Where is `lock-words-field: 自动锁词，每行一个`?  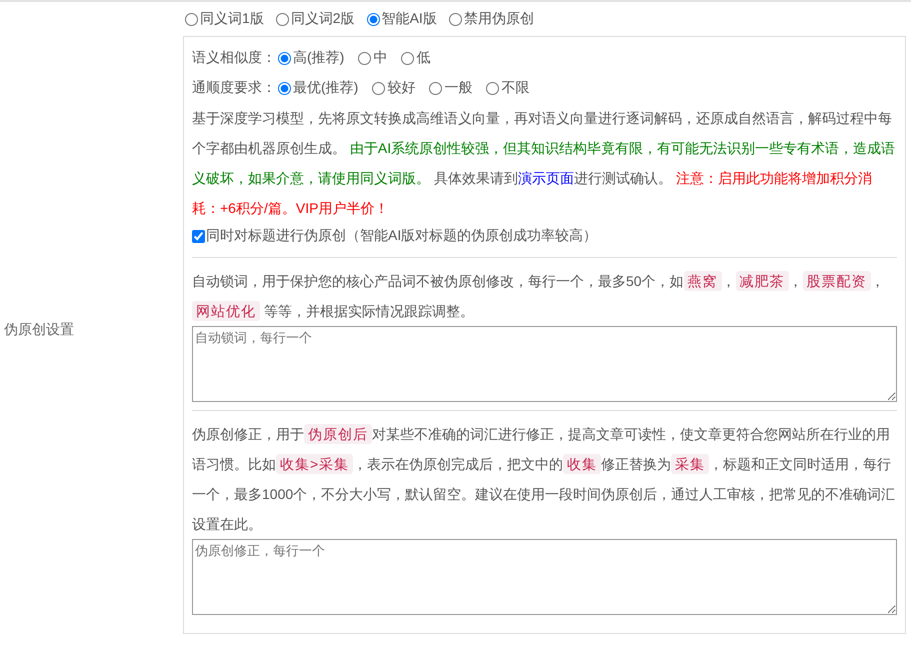 lock-words-field: 自动锁词，每行一个 is located at coordinates (544, 364).